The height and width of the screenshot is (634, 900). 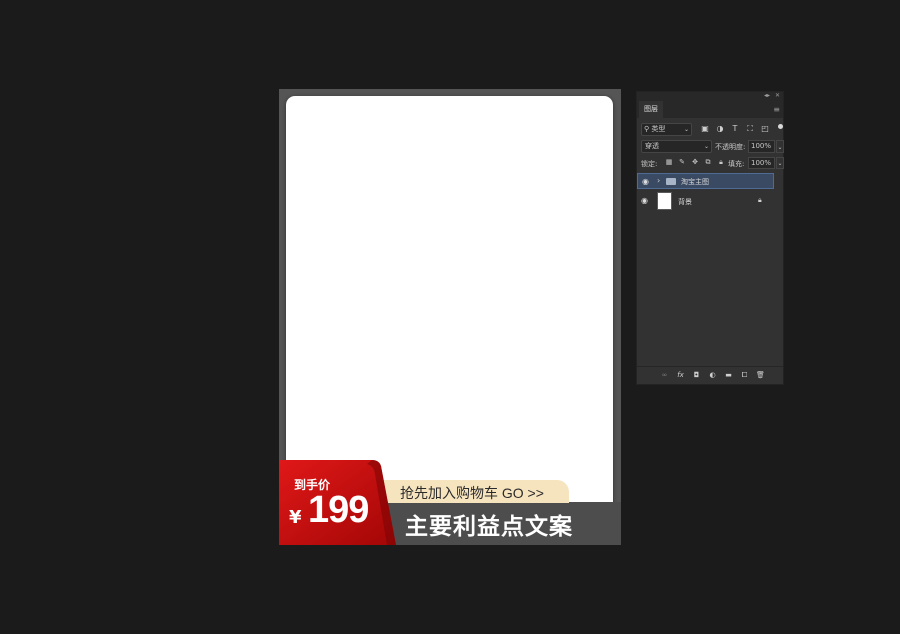 What do you see at coordinates (658, 129) in the screenshot?
I see `filter-kind-value: 类型` at bounding box center [658, 129].